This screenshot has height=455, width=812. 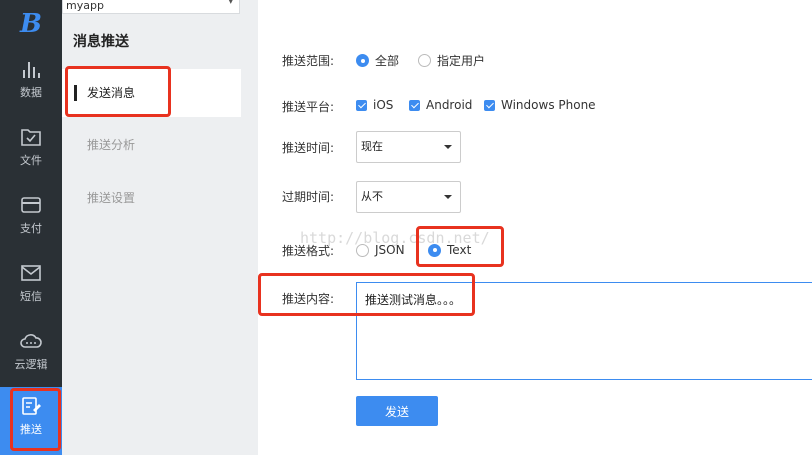 I want to click on nav-label-sms: 短信, so click(x=31, y=296).